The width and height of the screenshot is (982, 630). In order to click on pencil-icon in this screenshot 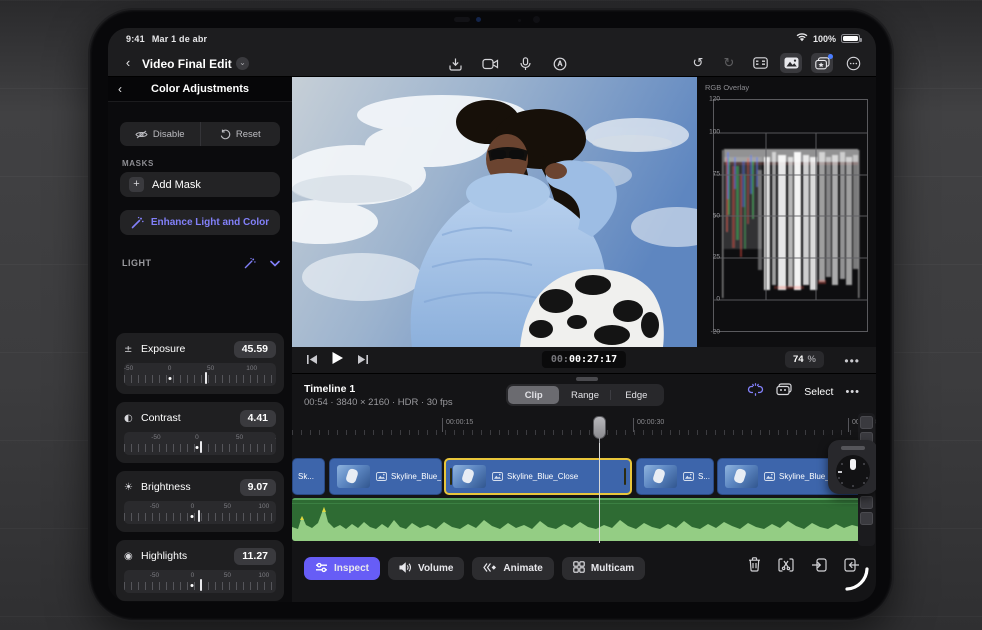, I will do `click(560, 64)`.